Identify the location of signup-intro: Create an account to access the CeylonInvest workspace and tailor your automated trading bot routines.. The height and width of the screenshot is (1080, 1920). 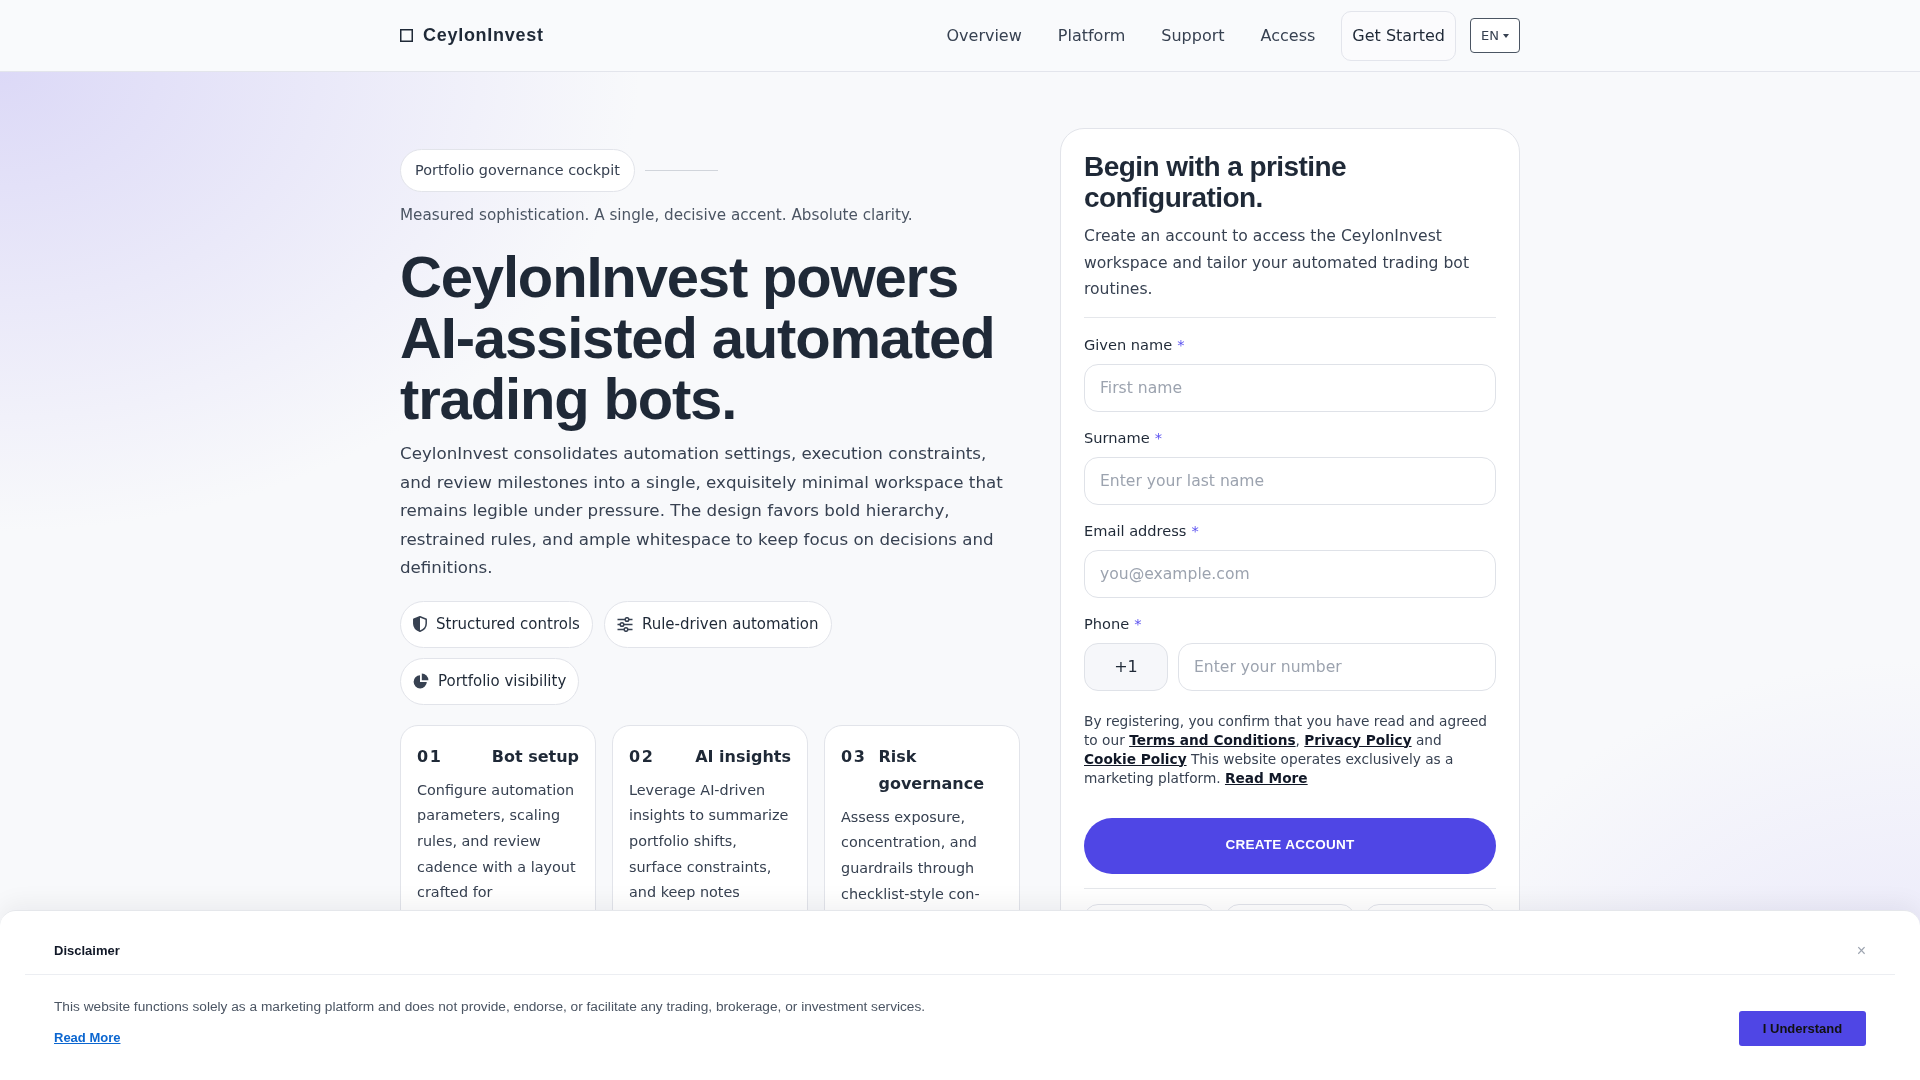
(1277, 263).